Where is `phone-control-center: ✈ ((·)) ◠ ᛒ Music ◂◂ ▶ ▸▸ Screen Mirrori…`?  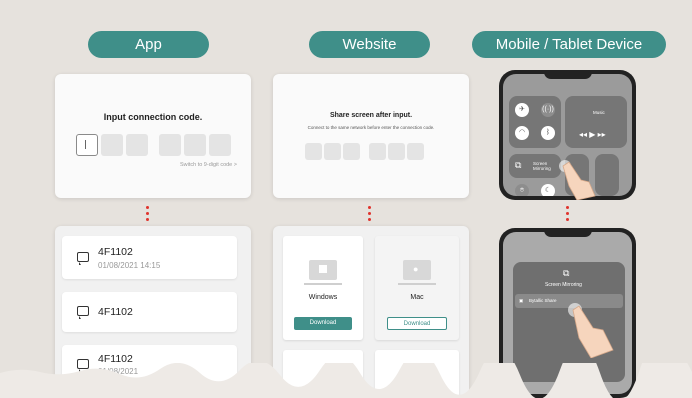
phone-control-center: ✈ ((·)) ◠ ᛒ Music ◂◂ ▶ ▸▸ Screen Mirrori… is located at coordinates (567, 135).